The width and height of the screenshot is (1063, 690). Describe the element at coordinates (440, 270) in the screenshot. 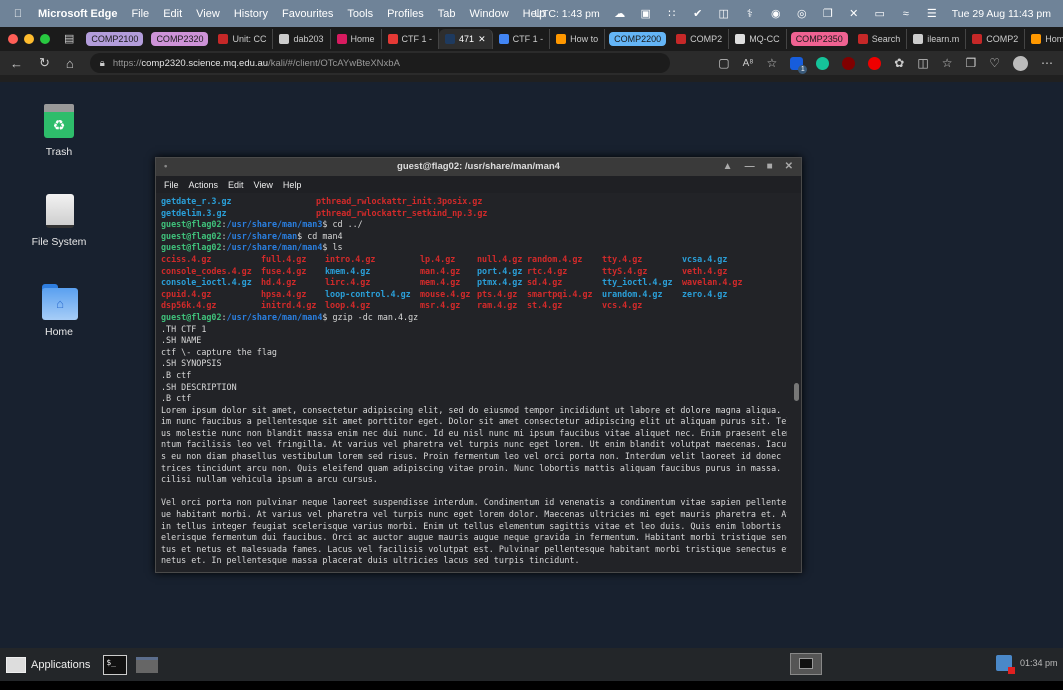

I see `ls-entry: man.4.gz` at that location.